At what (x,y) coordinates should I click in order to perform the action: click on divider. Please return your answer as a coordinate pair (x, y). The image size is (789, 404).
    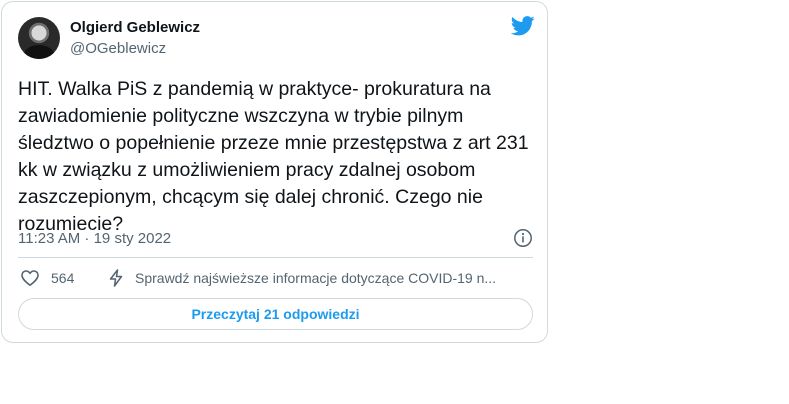
    Looking at the image, I should click on (275, 257).